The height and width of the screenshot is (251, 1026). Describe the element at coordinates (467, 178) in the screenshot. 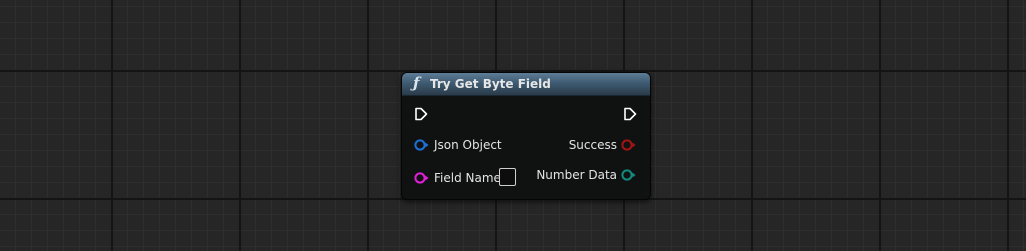

I see `field-name-label: Field Name` at that location.